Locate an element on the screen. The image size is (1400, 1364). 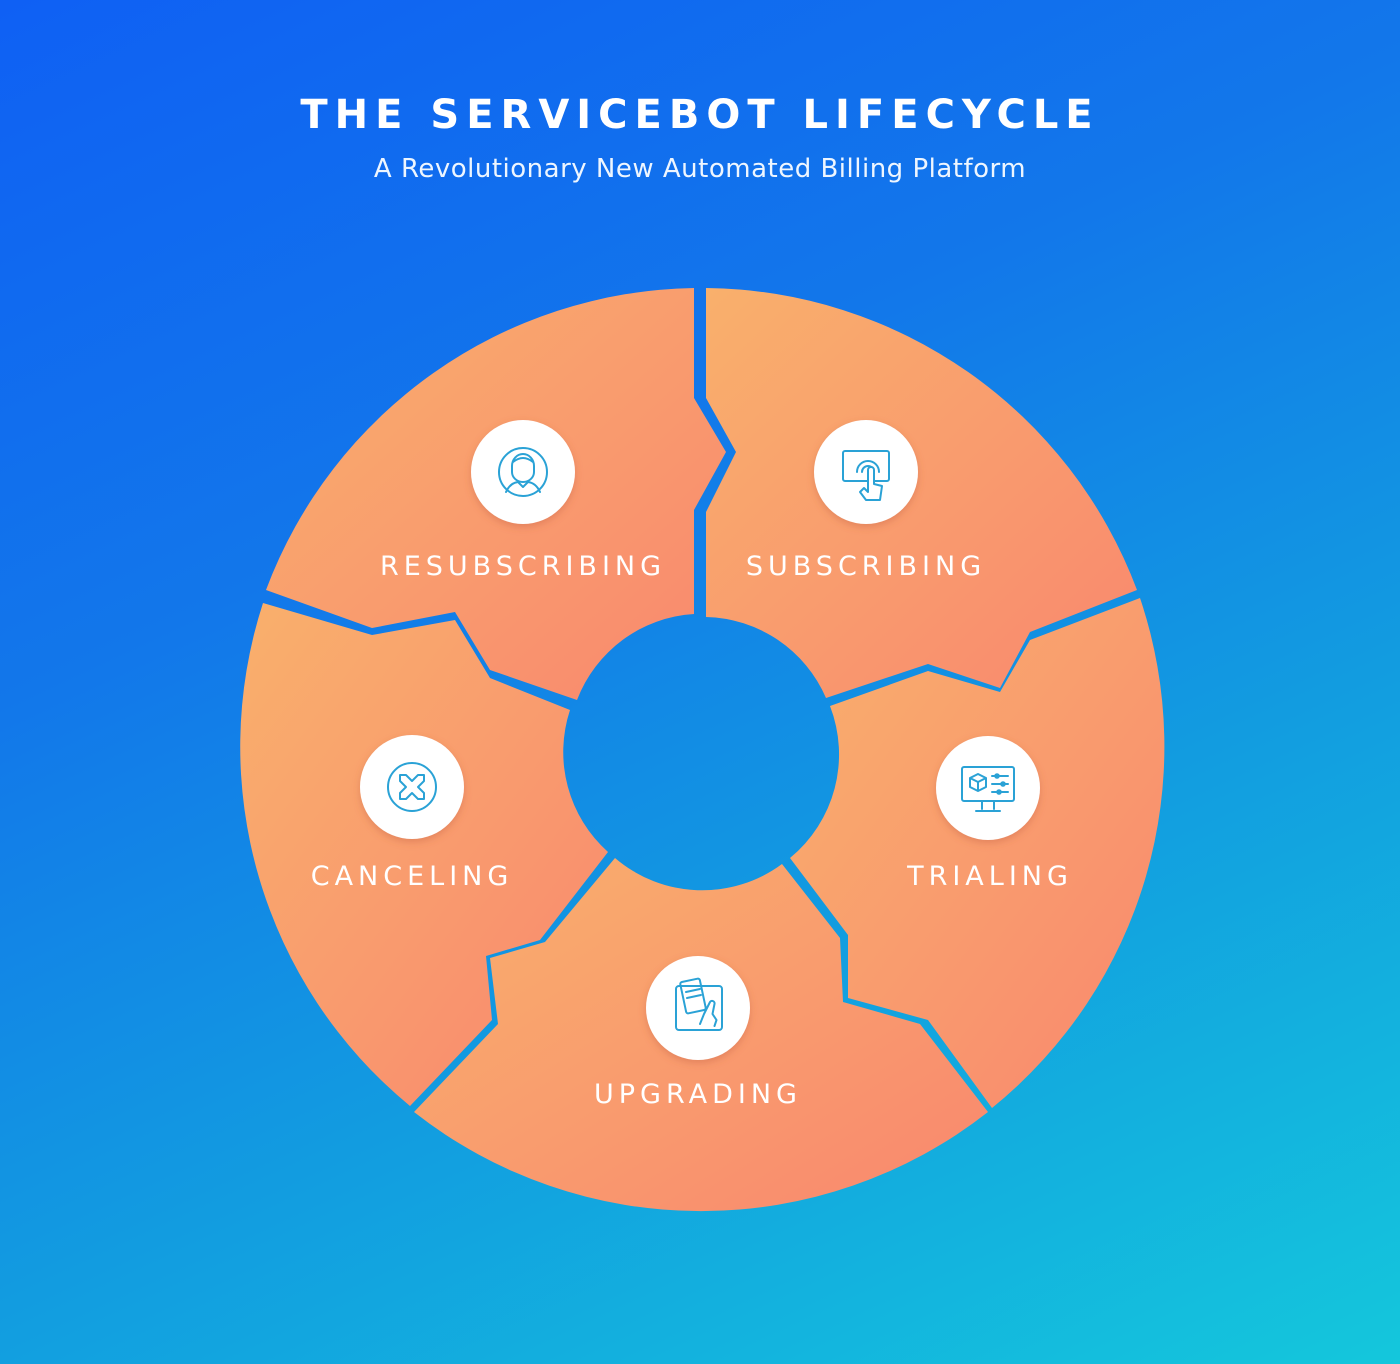
subscribing-icon-badge is located at coordinates (866, 472).